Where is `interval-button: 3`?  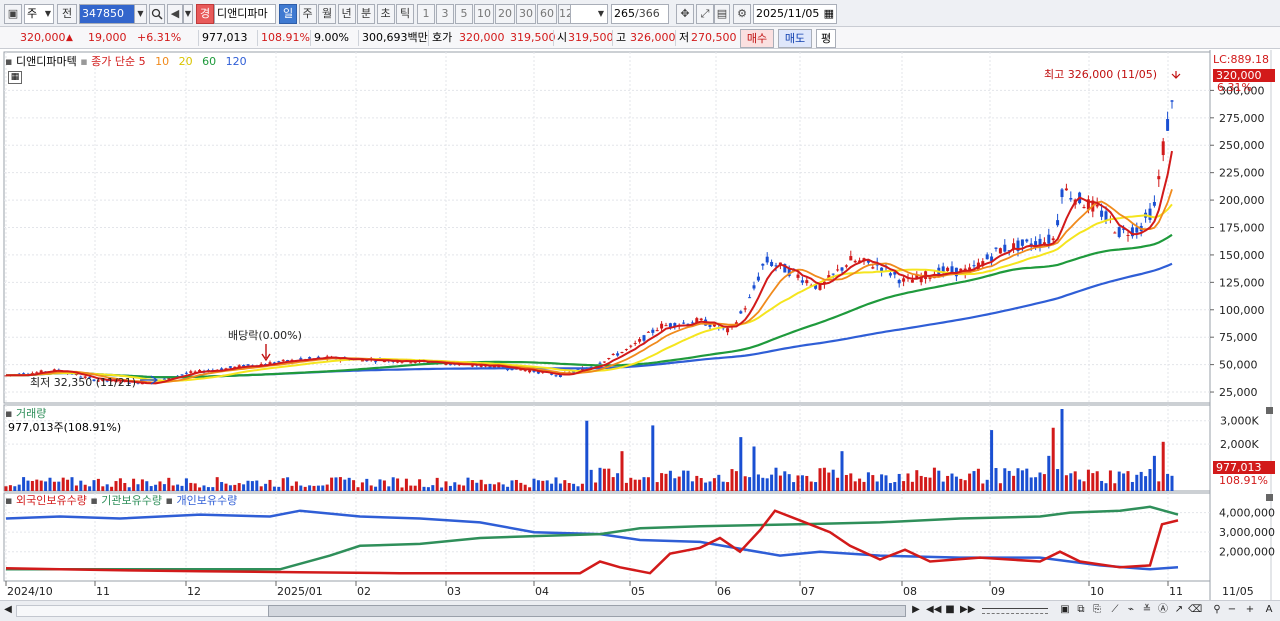 interval-button: 3 is located at coordinates (445, 14).